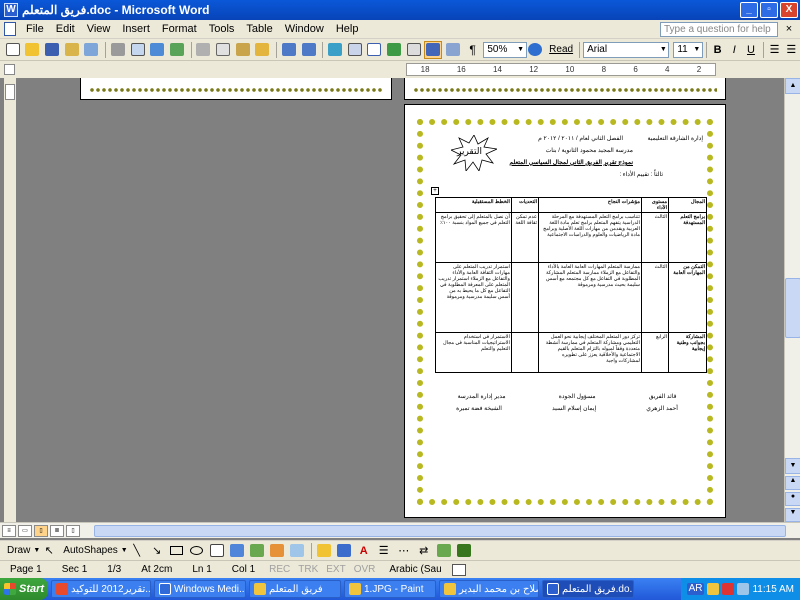 The width and height of the screenshot is (800, 600). I want to click on status-extend-selection: EXT, so click(335, 569).